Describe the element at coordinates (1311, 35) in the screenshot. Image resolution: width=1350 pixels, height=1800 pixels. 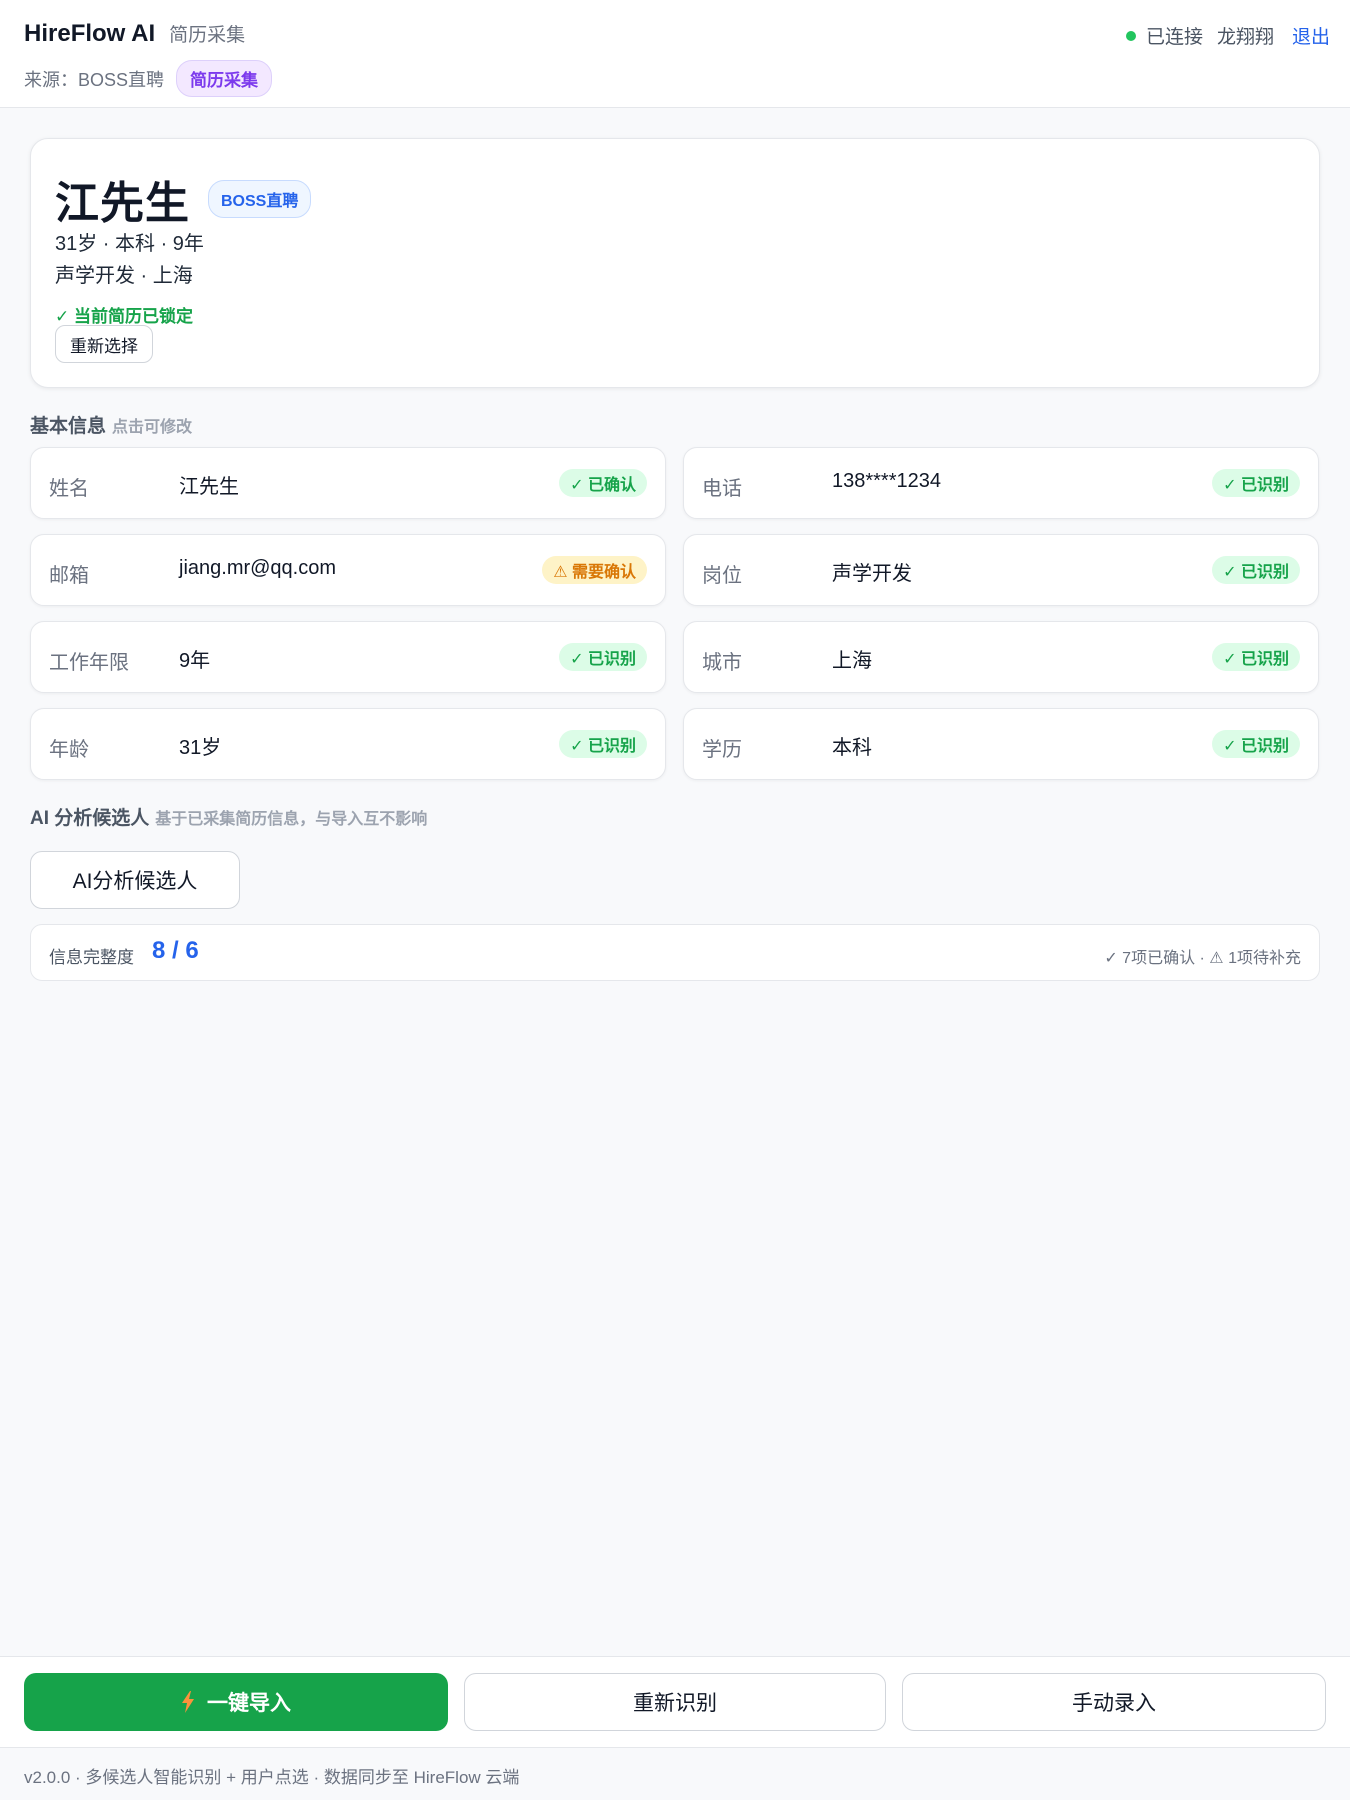
I see `logout-link: 退出` at that location.